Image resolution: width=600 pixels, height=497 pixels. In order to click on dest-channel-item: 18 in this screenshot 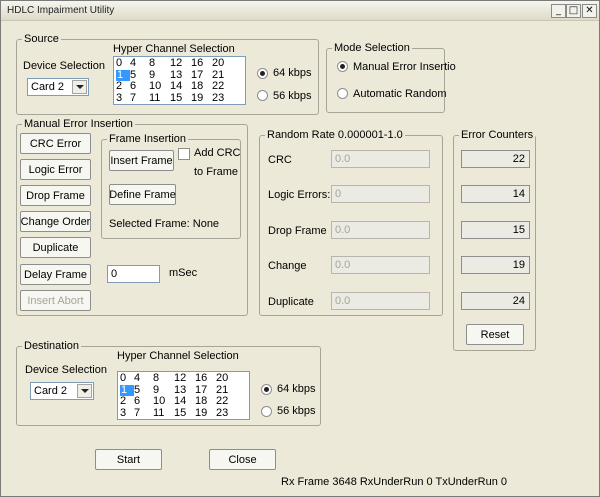, I will do `click(201, 401)`.